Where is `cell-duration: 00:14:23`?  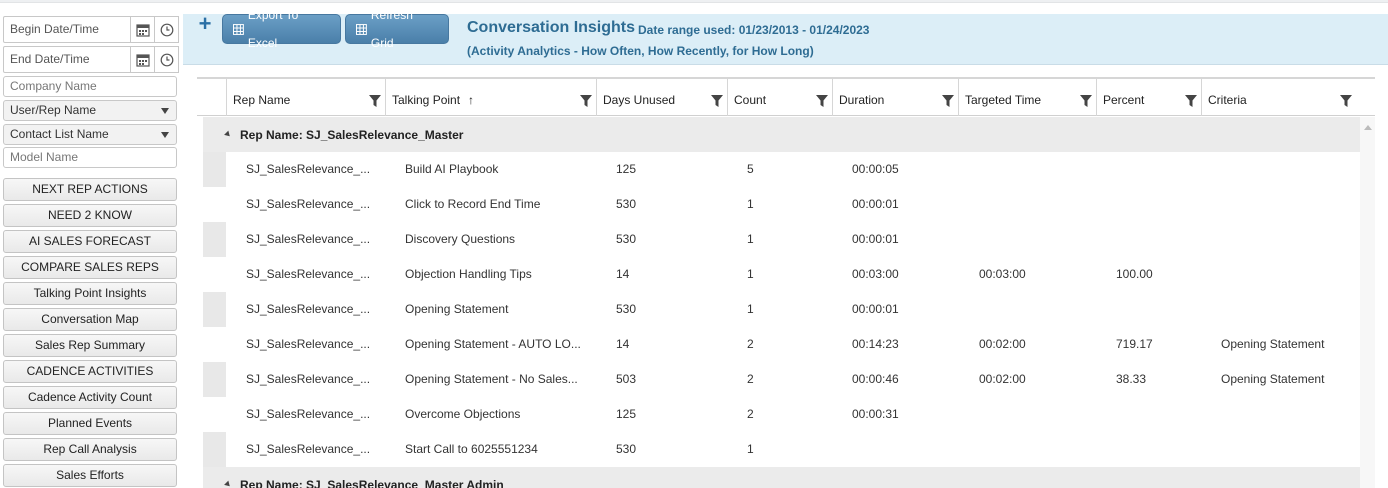 cell-duration: 00:14:23 is located at coordinates (875, 344).